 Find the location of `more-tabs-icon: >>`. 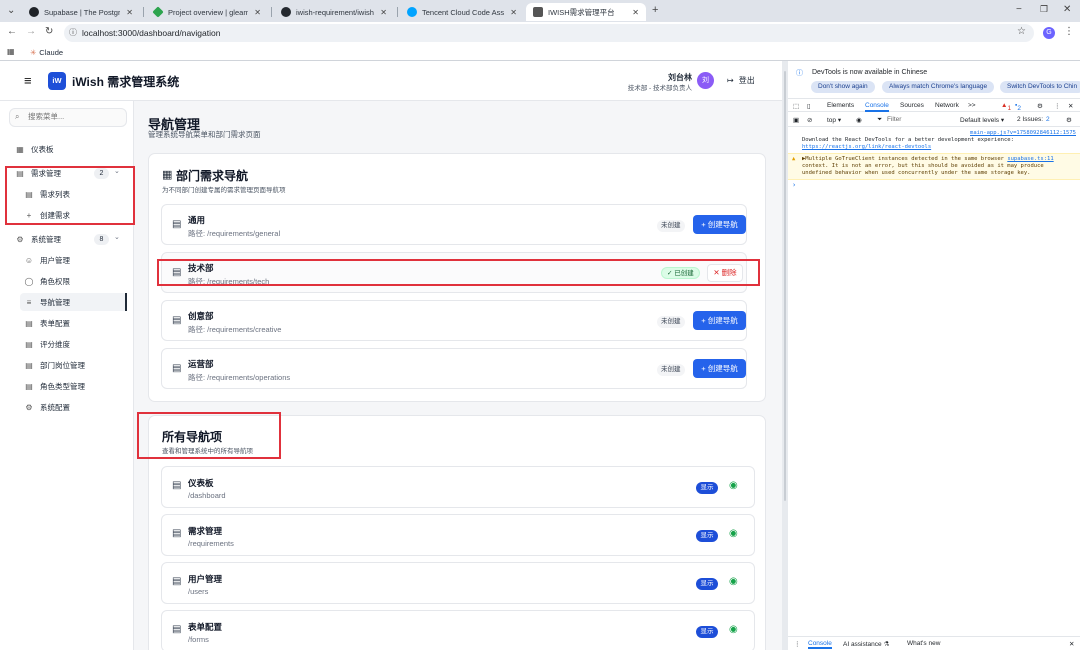

more-tabs-icon: >> is located at coordinates (972, 105).